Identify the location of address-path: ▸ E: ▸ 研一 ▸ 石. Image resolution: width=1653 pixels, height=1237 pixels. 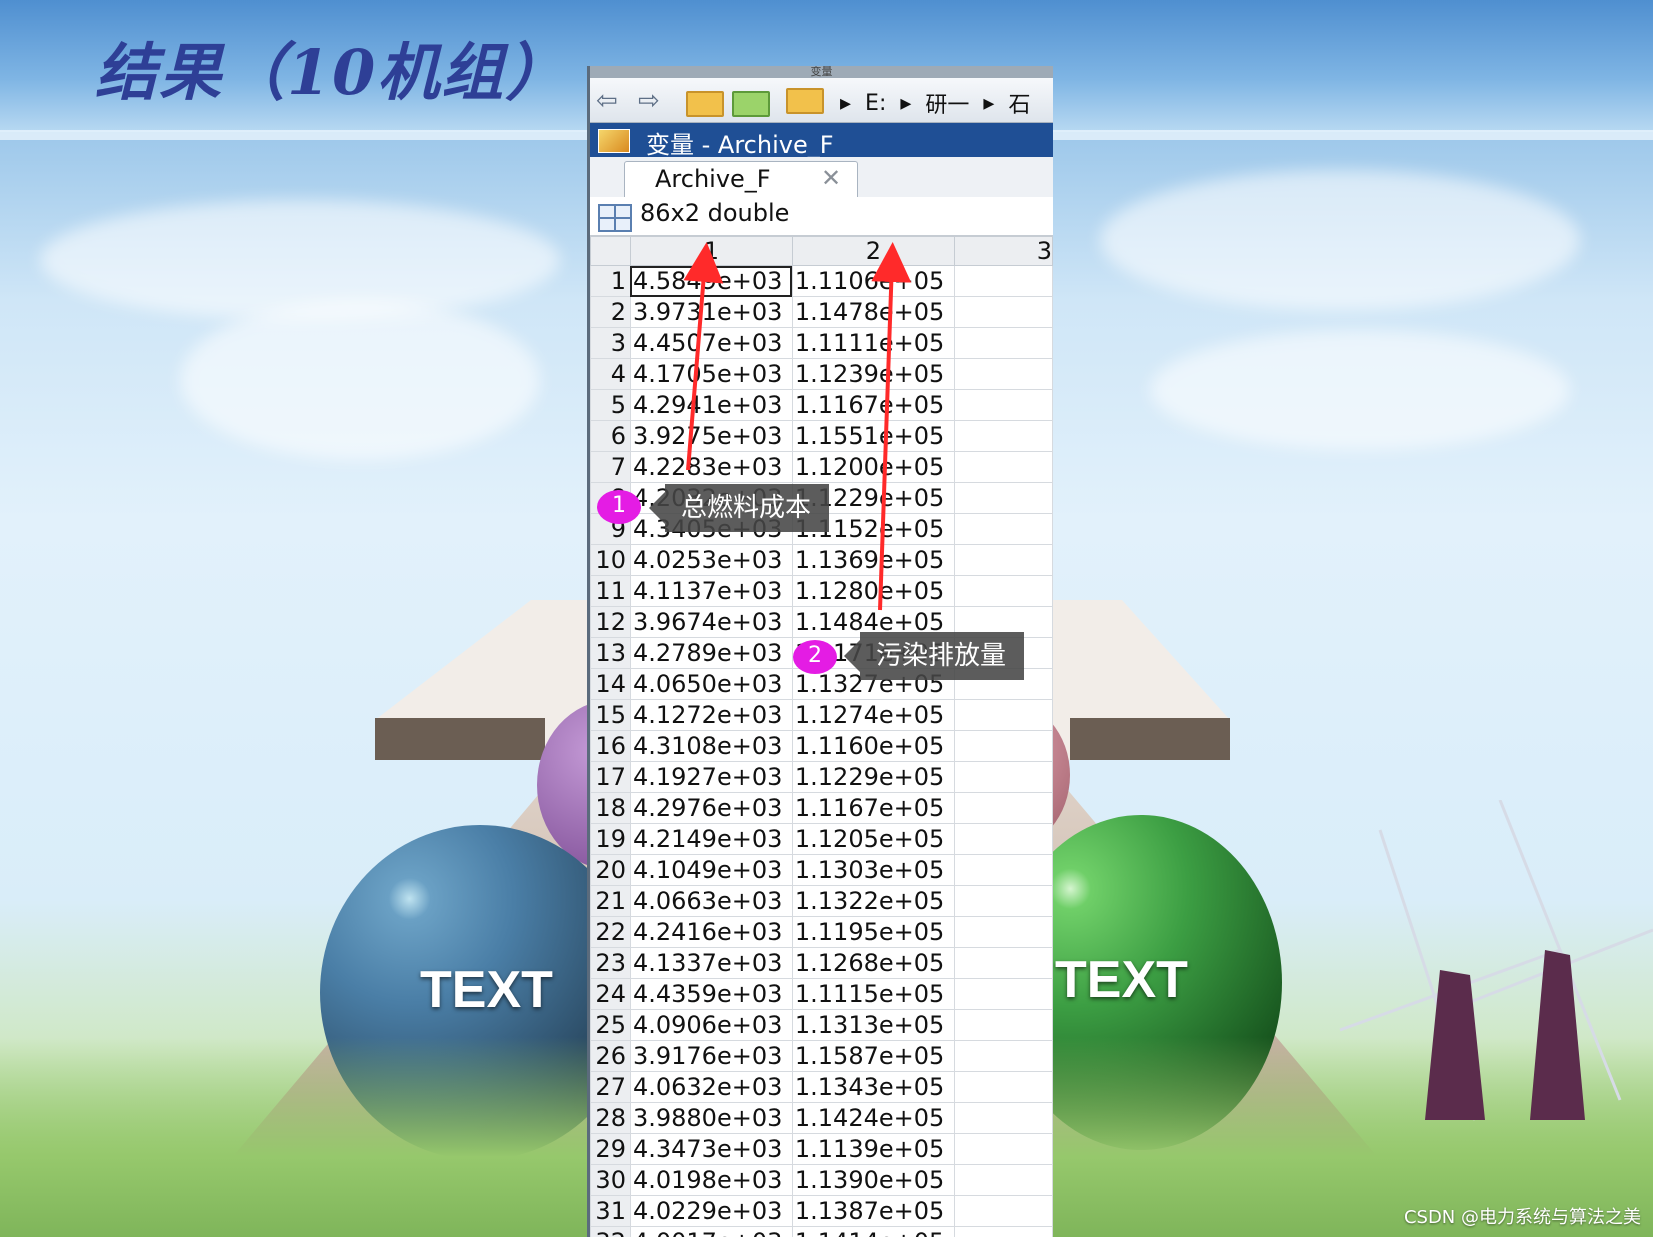
(946, 103).